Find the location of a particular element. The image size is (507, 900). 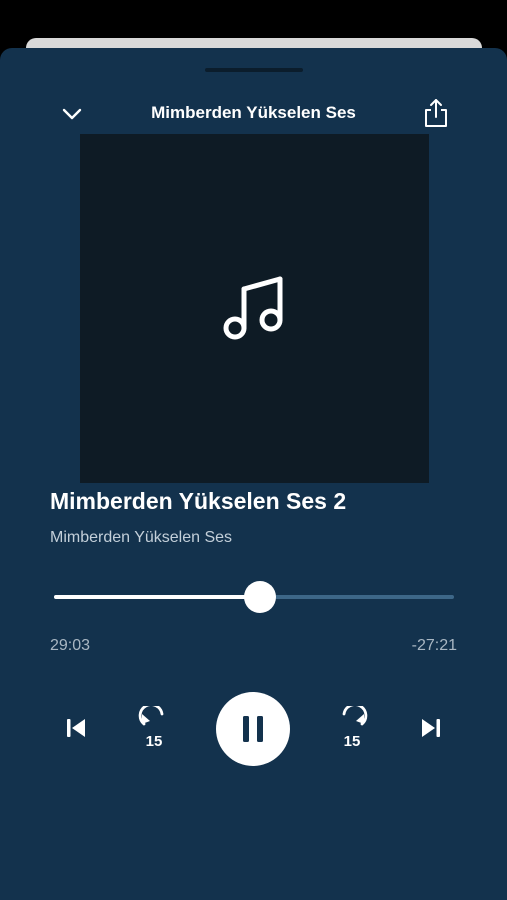

previous-track-icon is located at coordinates (76, 728).